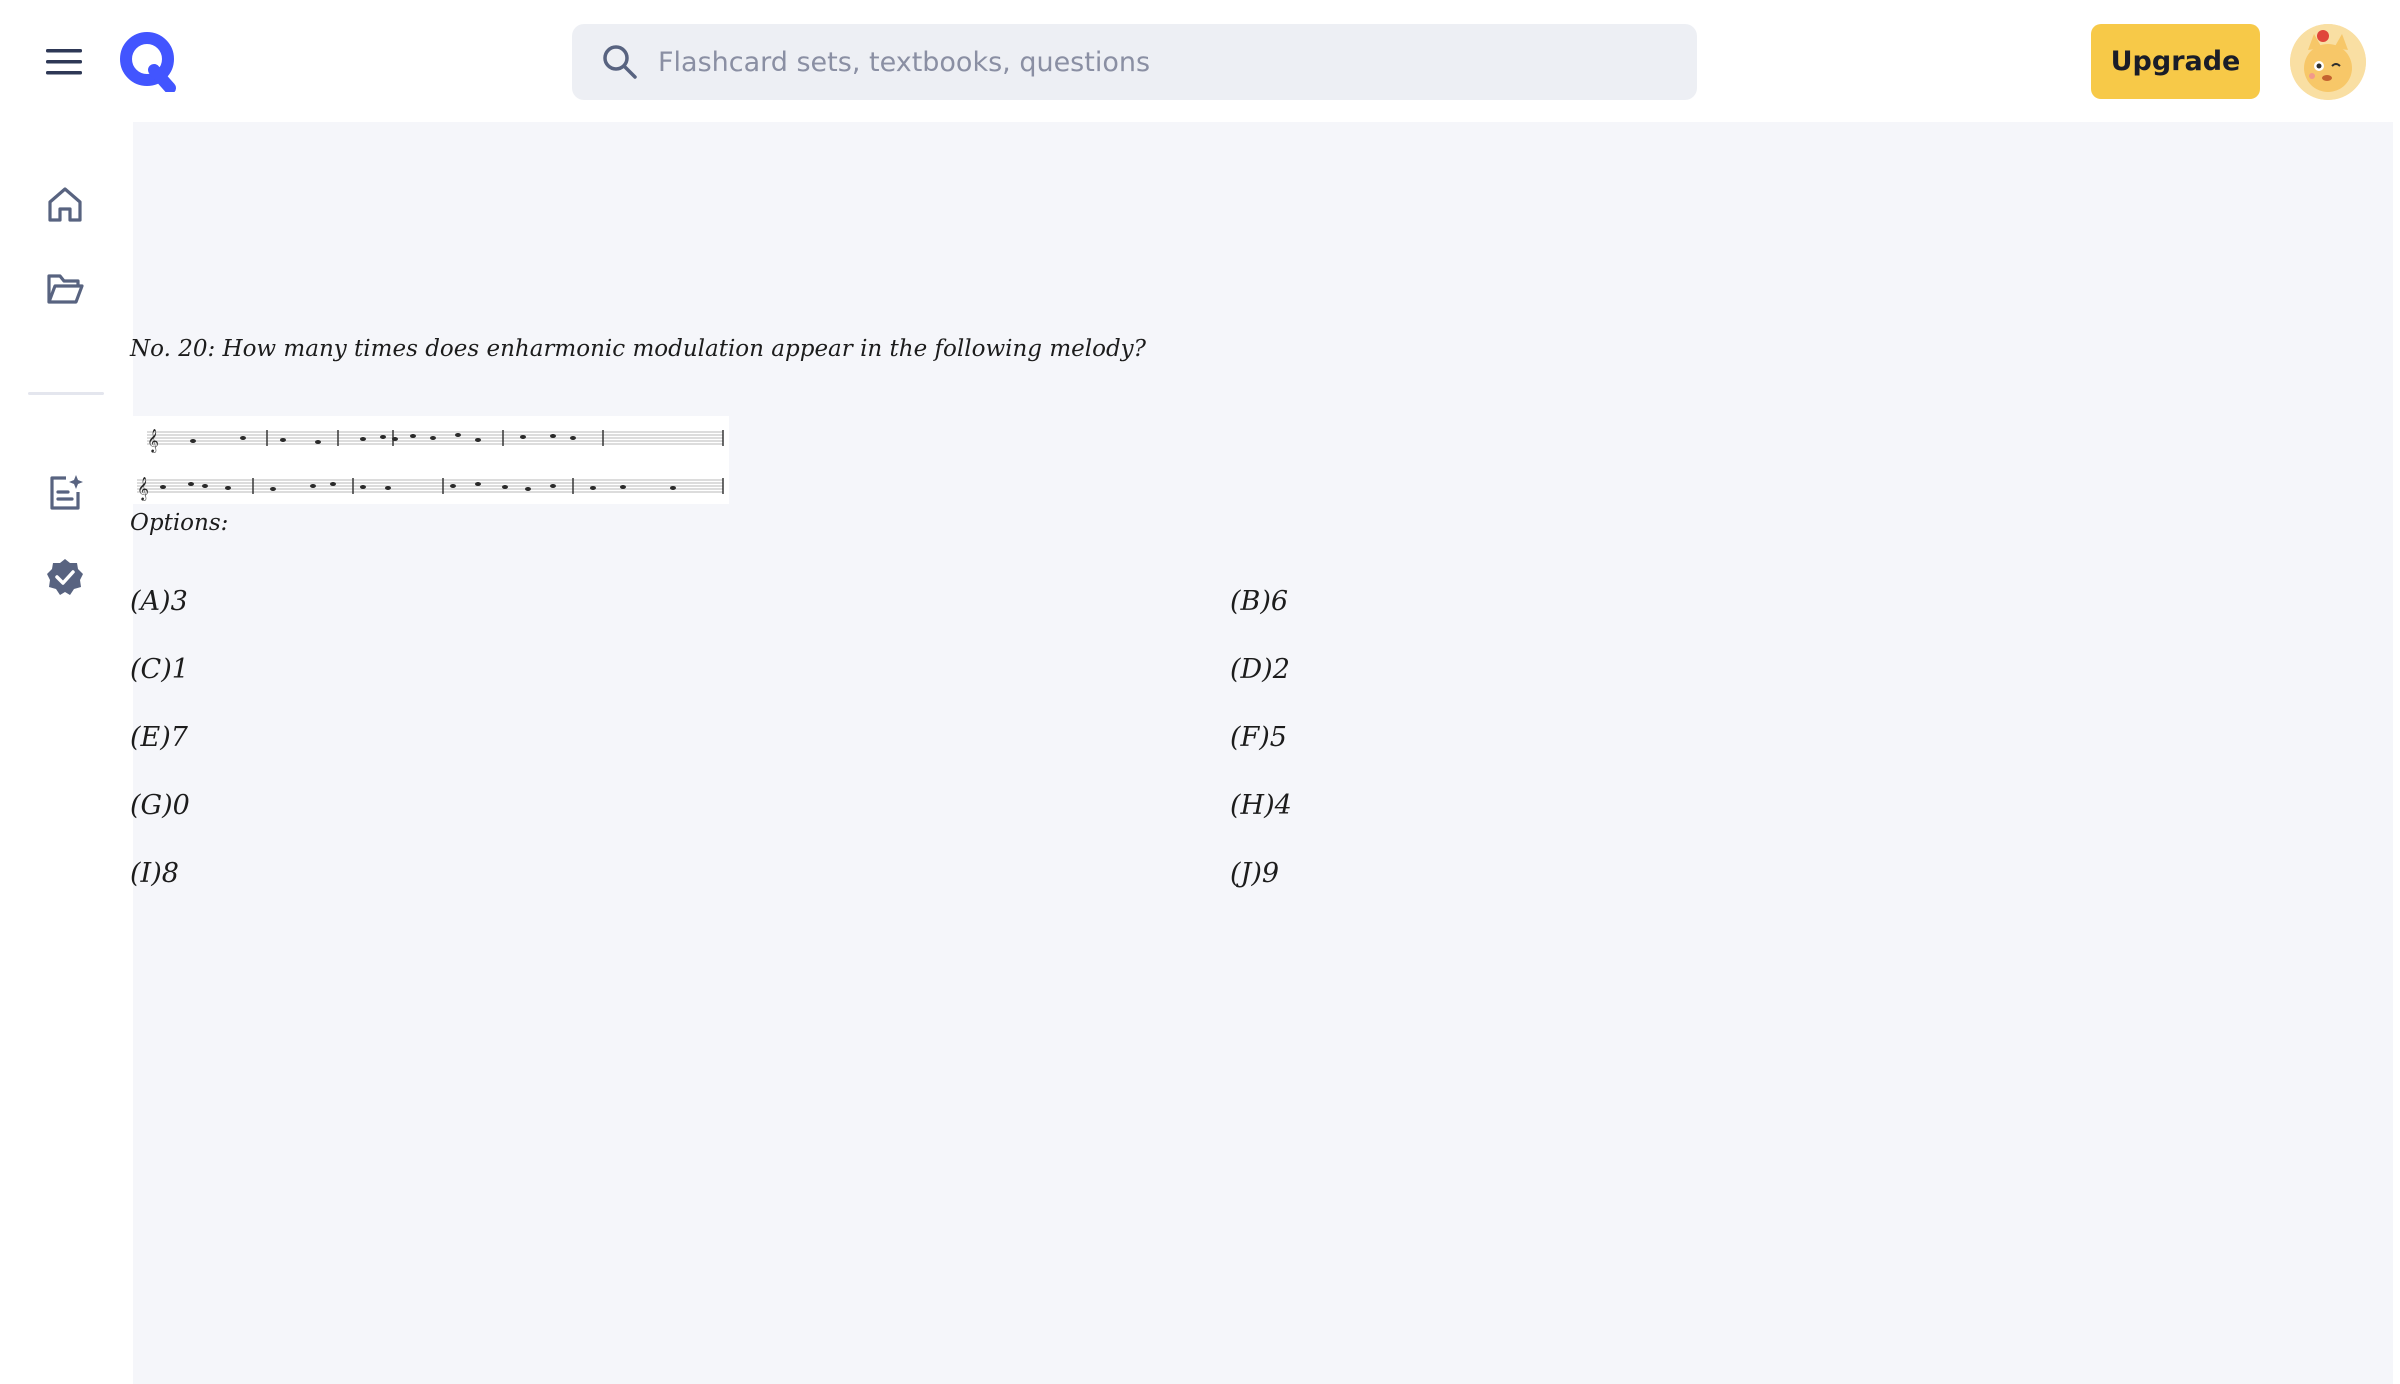  I want to click on sidebar-divider, so click(66, 393).